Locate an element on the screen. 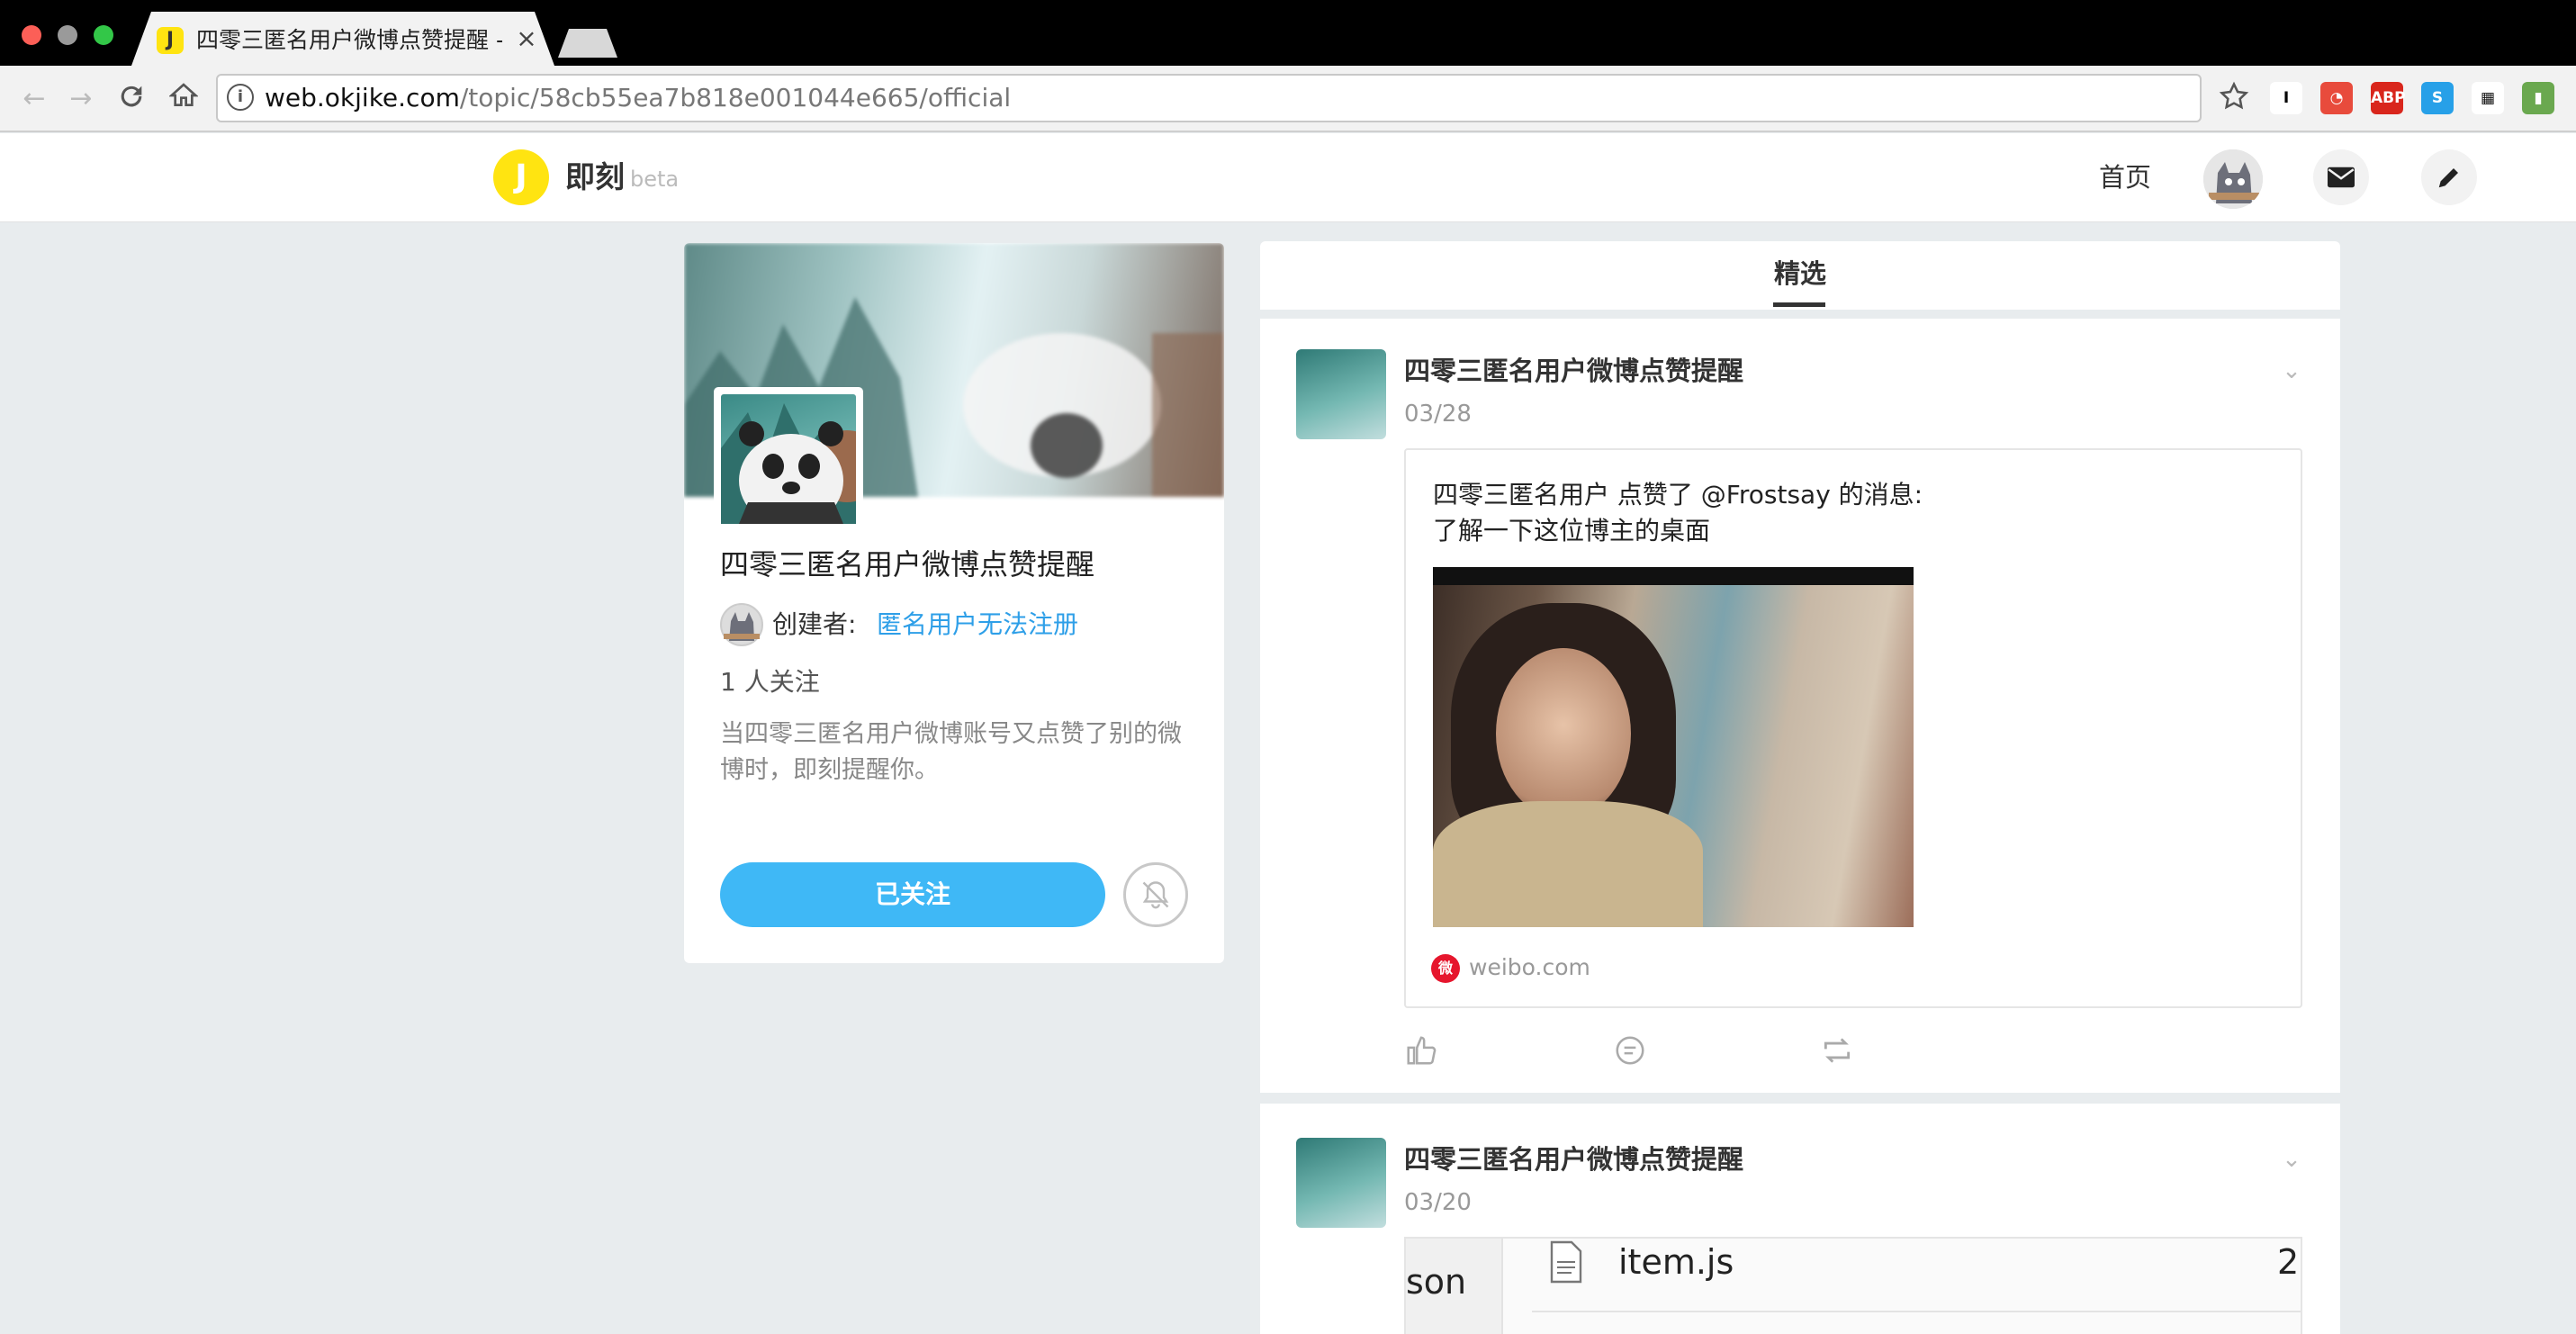 This screenshot has height=1334, width=2576. mail-icon is located at coordinates (2341, 177).